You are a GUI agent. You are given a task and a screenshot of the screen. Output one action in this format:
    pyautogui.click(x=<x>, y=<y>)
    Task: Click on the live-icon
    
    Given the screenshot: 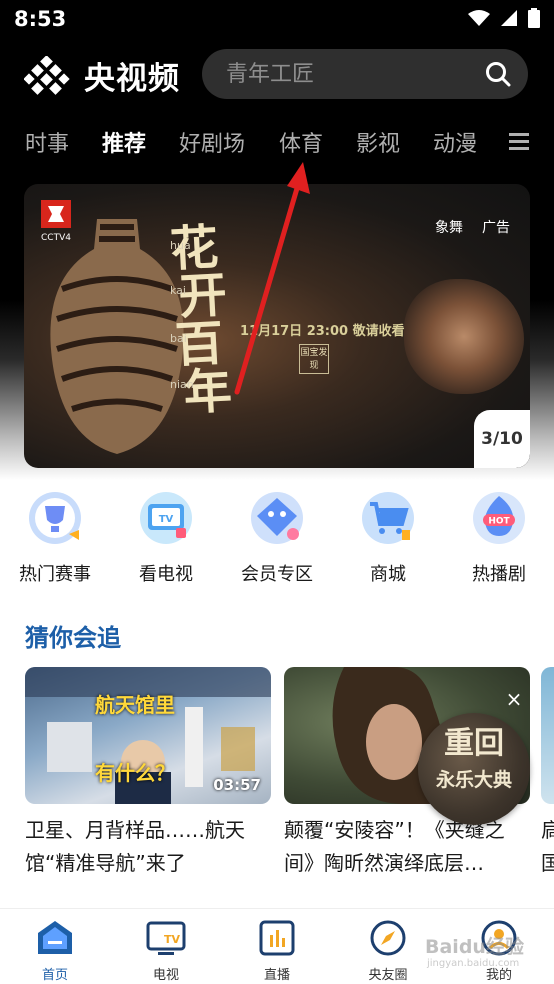 What is the action you would take?
    pyautogui.click(x=277, y=938)
    